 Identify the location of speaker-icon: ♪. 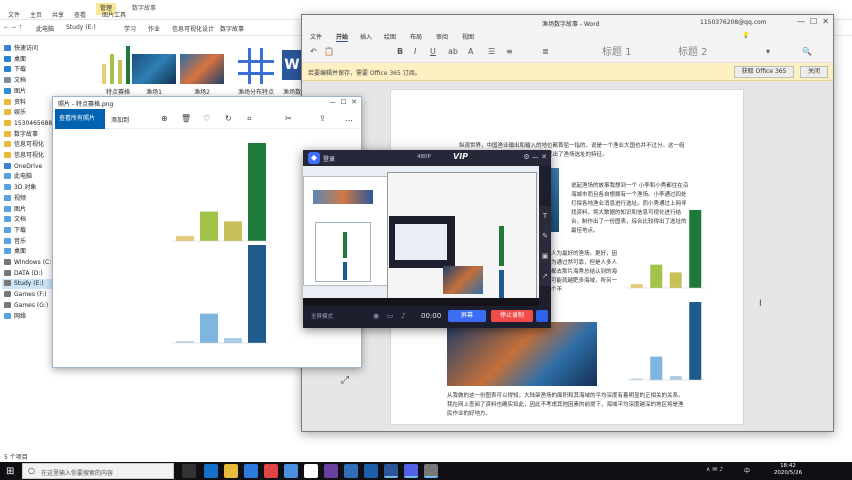
(403, 316).